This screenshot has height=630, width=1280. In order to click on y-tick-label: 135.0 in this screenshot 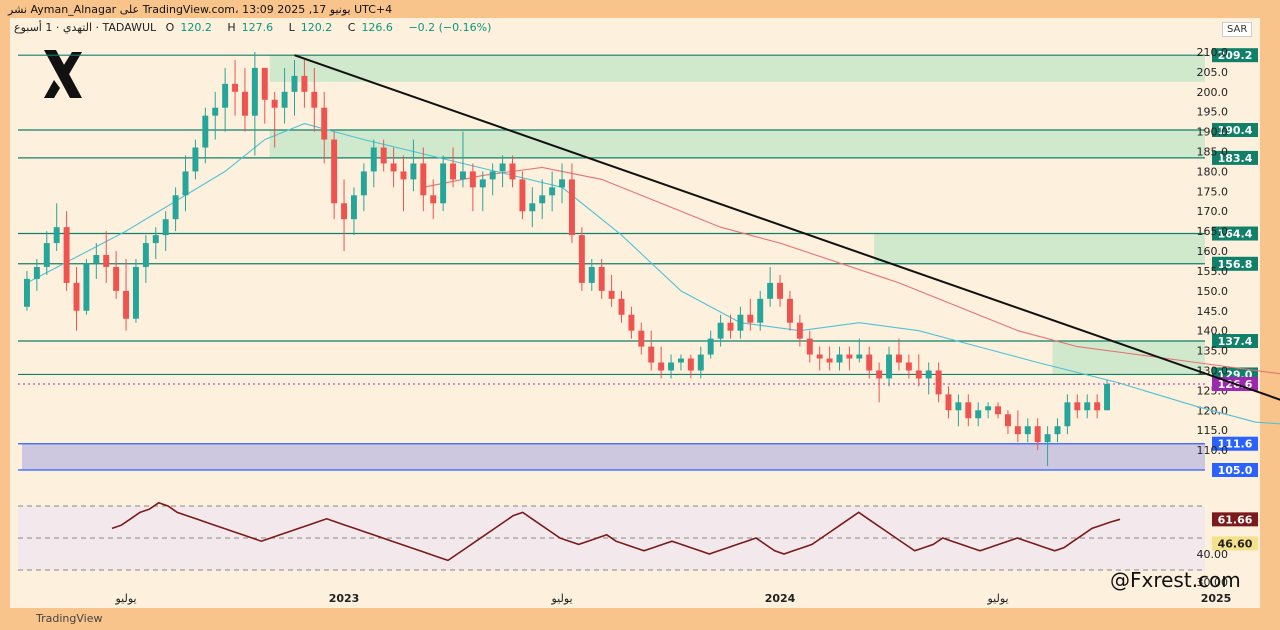, I will do `click(1213, 351)`.